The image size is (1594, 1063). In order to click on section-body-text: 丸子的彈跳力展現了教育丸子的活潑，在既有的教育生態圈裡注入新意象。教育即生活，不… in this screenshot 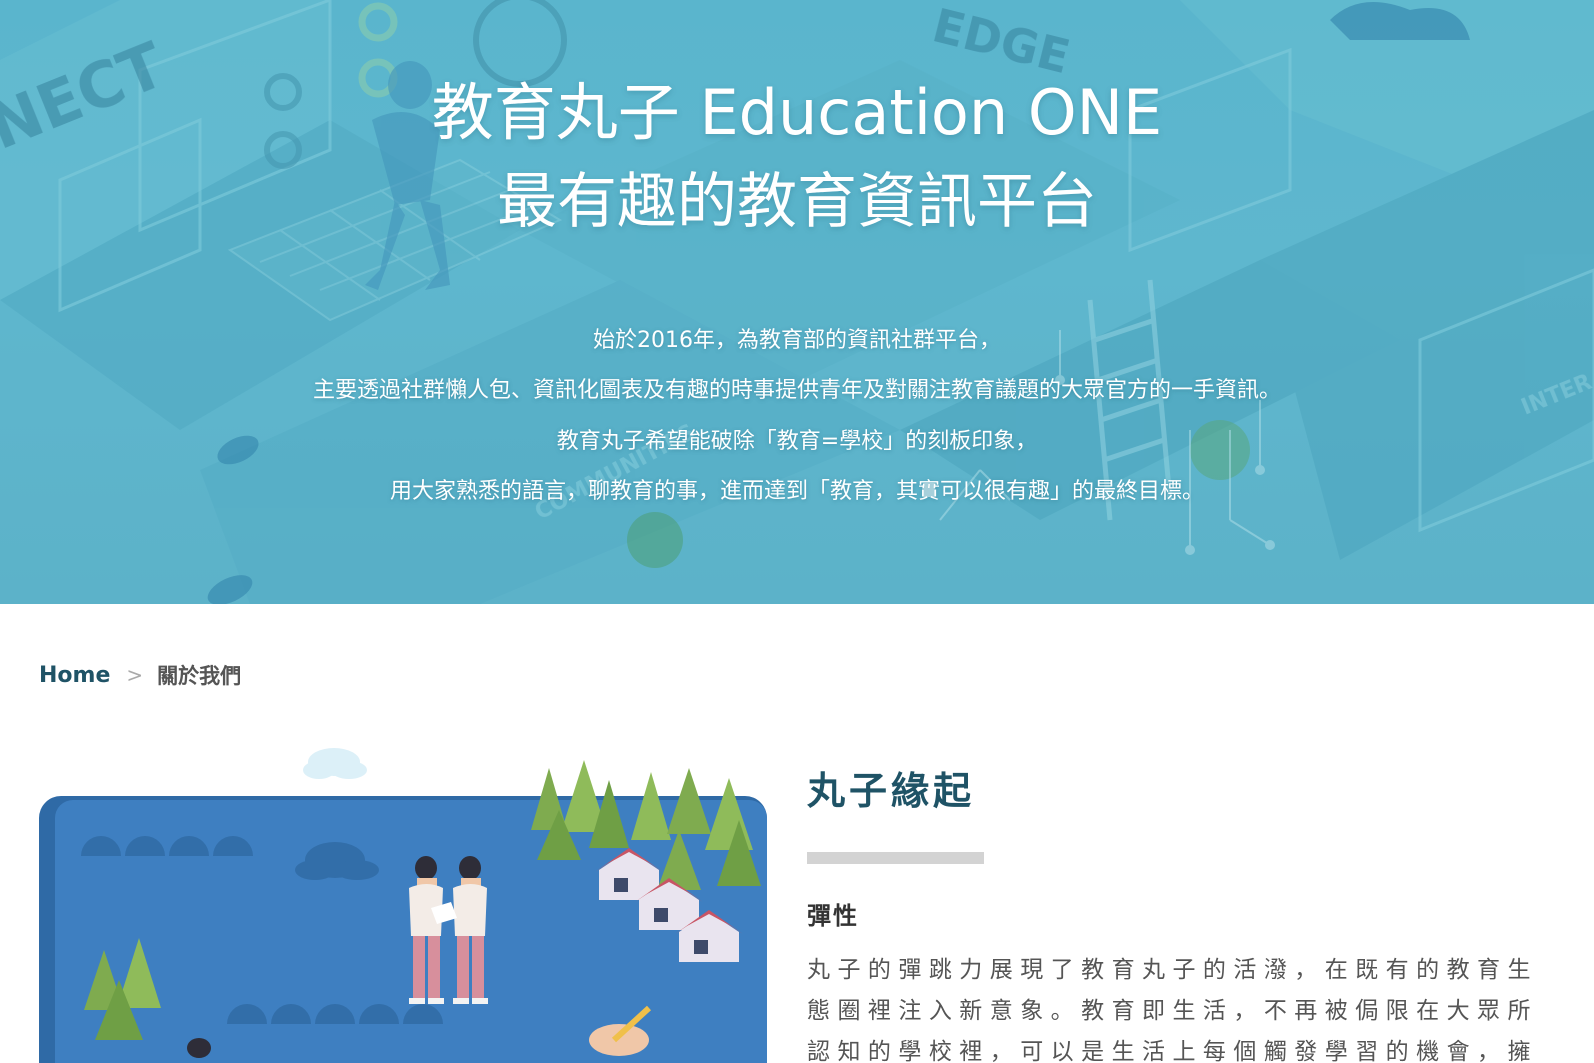, I will do `click(1172, 1010)`.